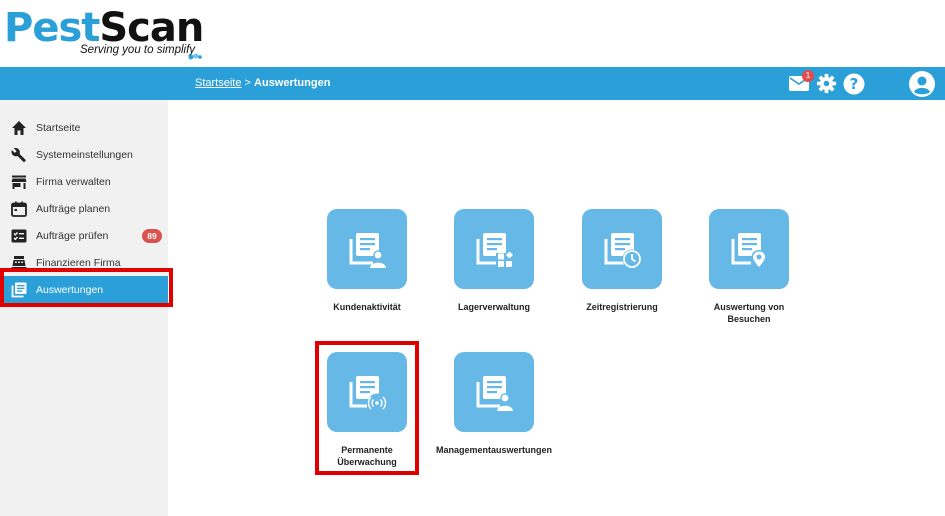  What do you see at coordinates (18, 208) in the screenshot?
I see `calendar-icon` at bounding box center [18, 208].